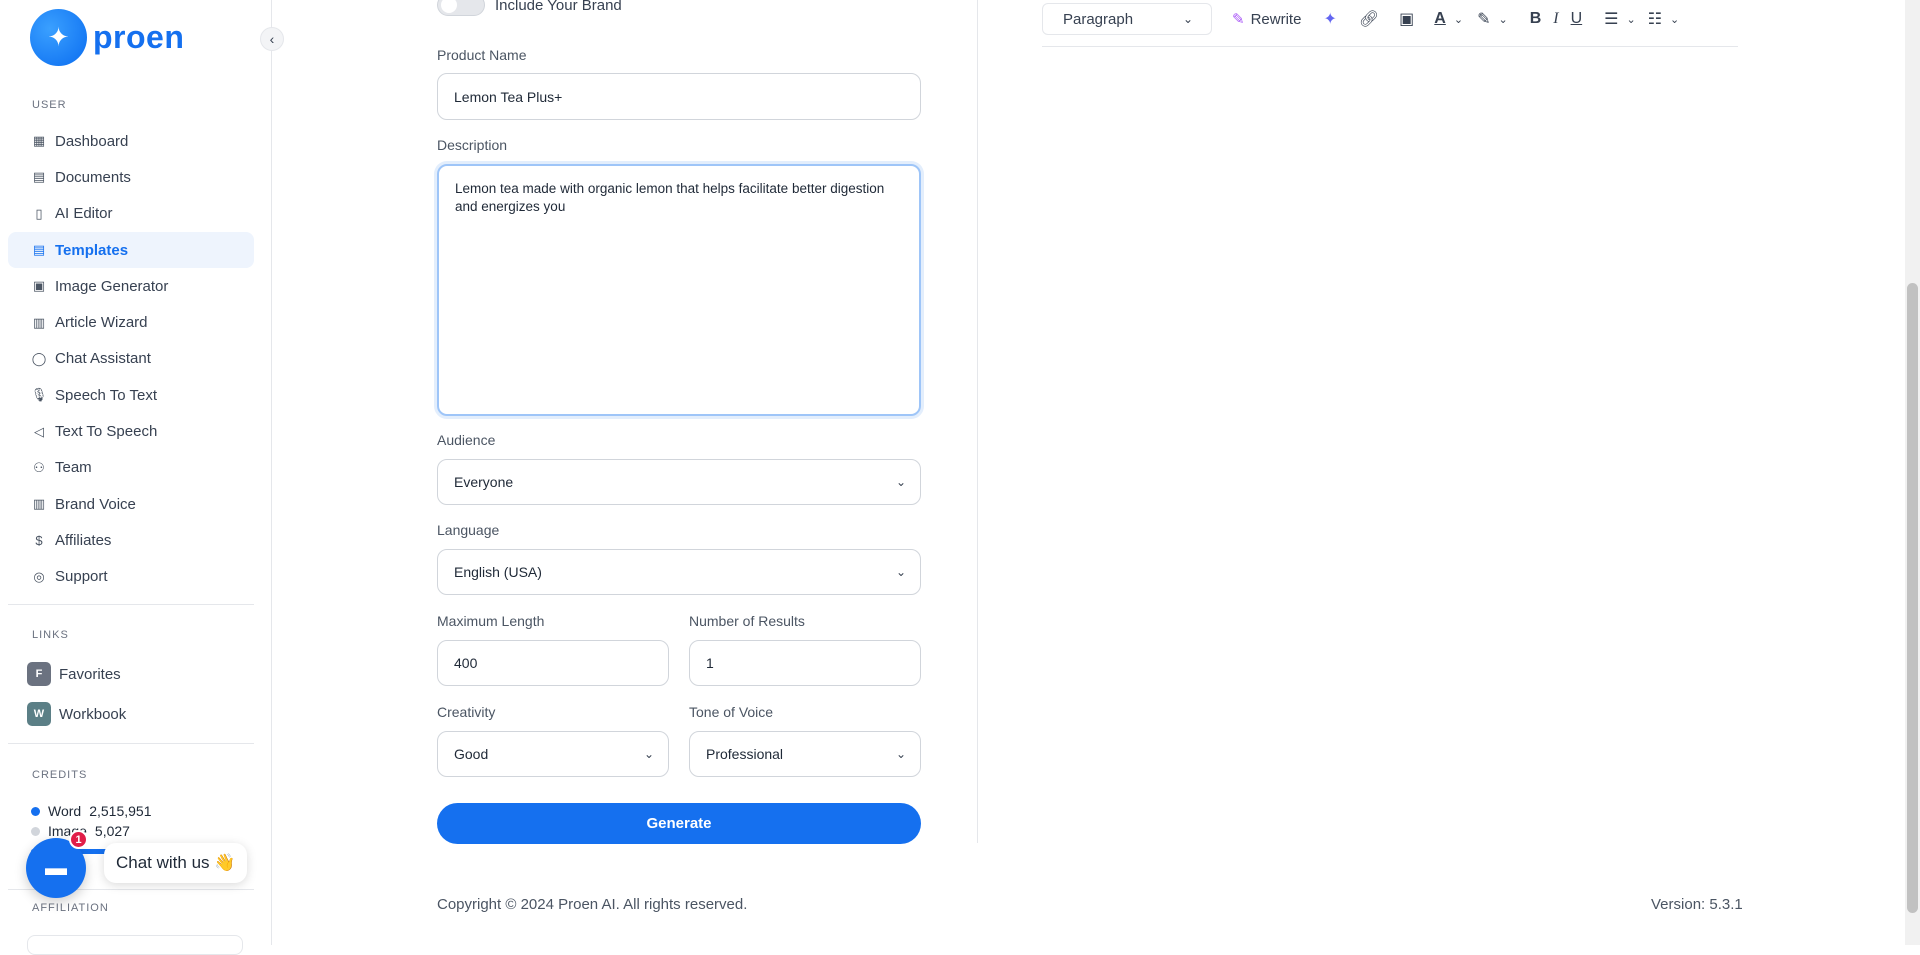  Describe the element at coordinates (50, 635) in the screenshot. I see `links-section-label: LINKS` at that location.